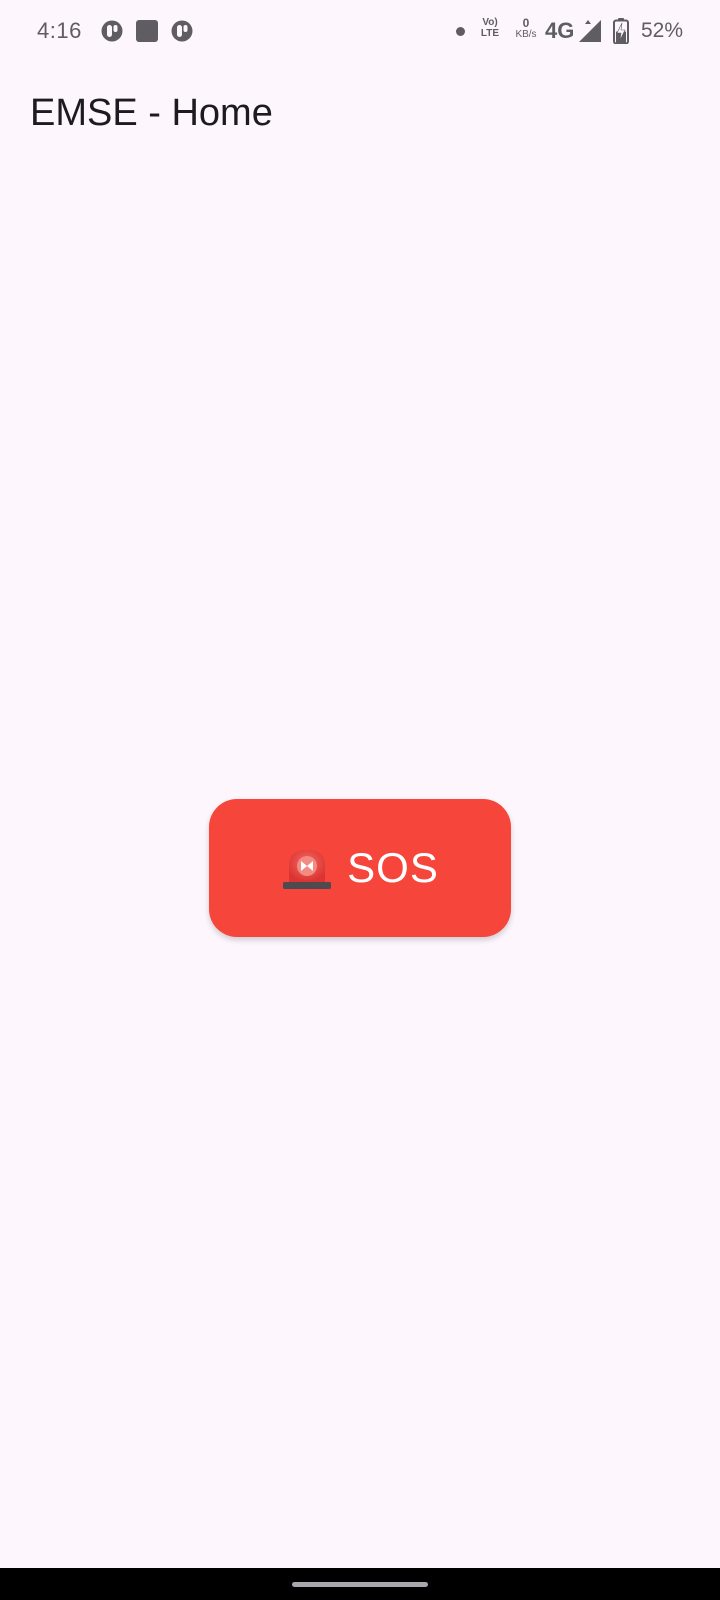 Image resolution: width=720 pixels, height=1600 pixels. I want to click on speed-value: 0, so click(526, 23).